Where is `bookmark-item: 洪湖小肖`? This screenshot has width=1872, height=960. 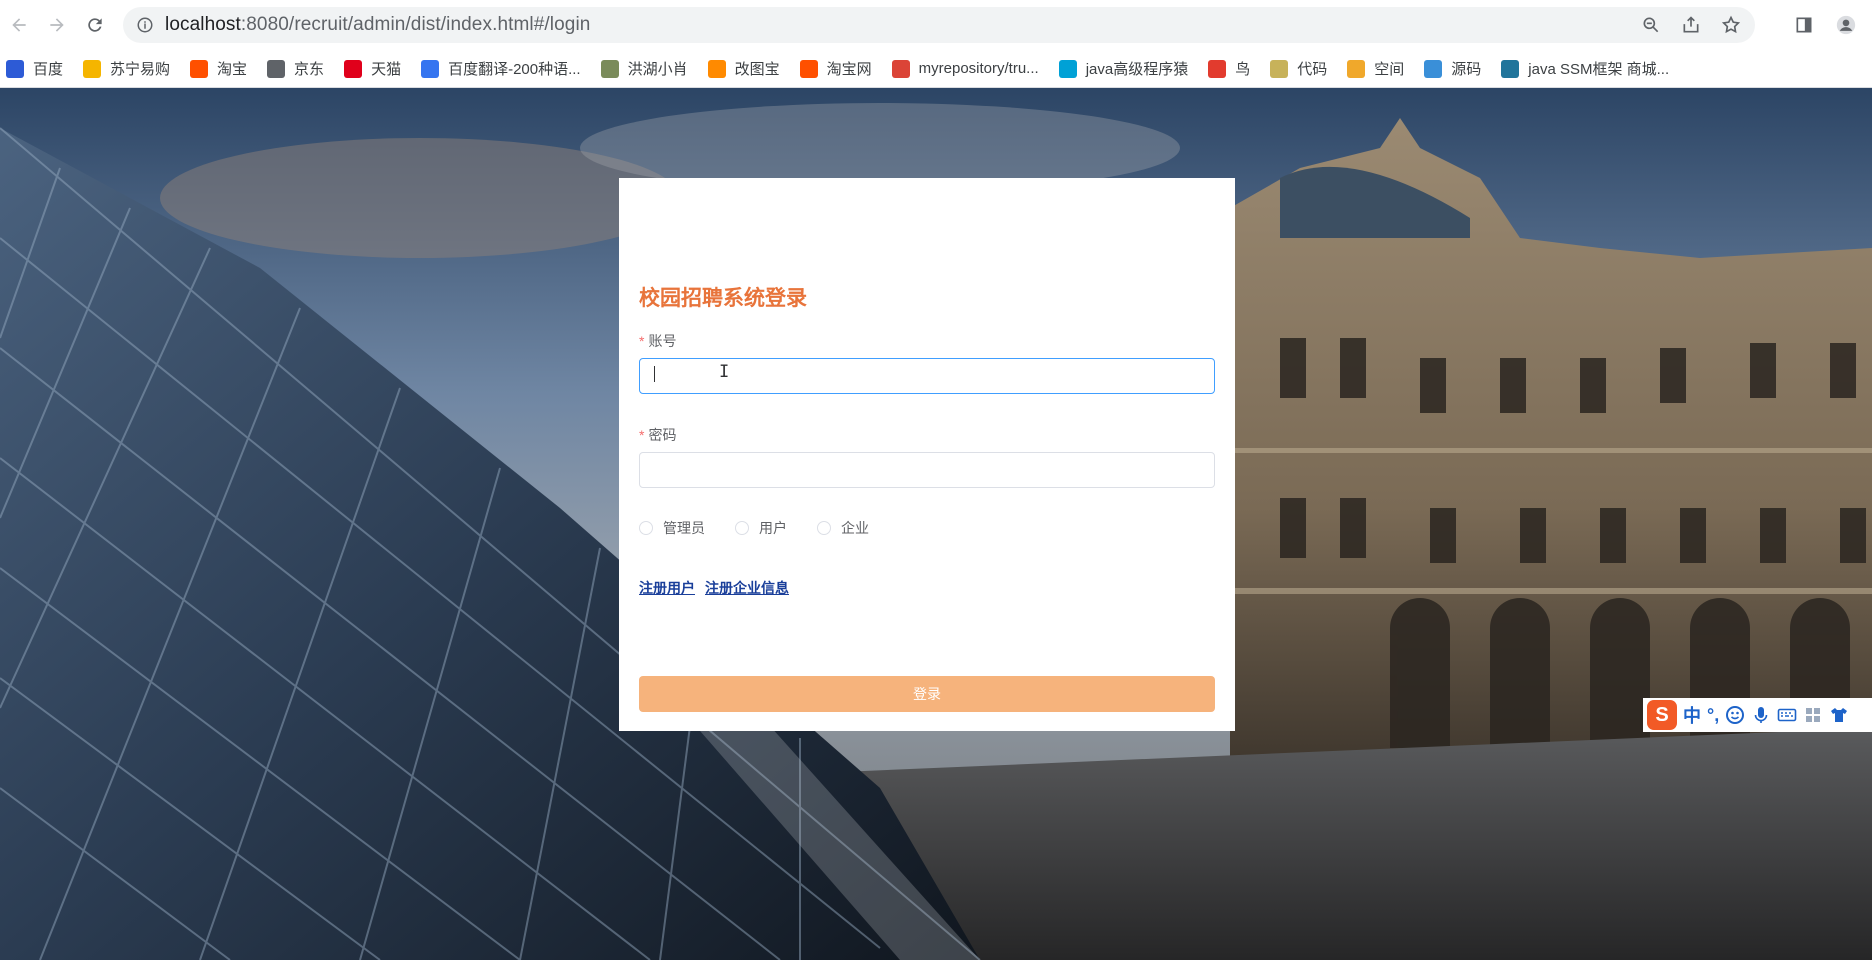
bookmark-item: 洪湖小肖 is located at coordinates (644, 68).